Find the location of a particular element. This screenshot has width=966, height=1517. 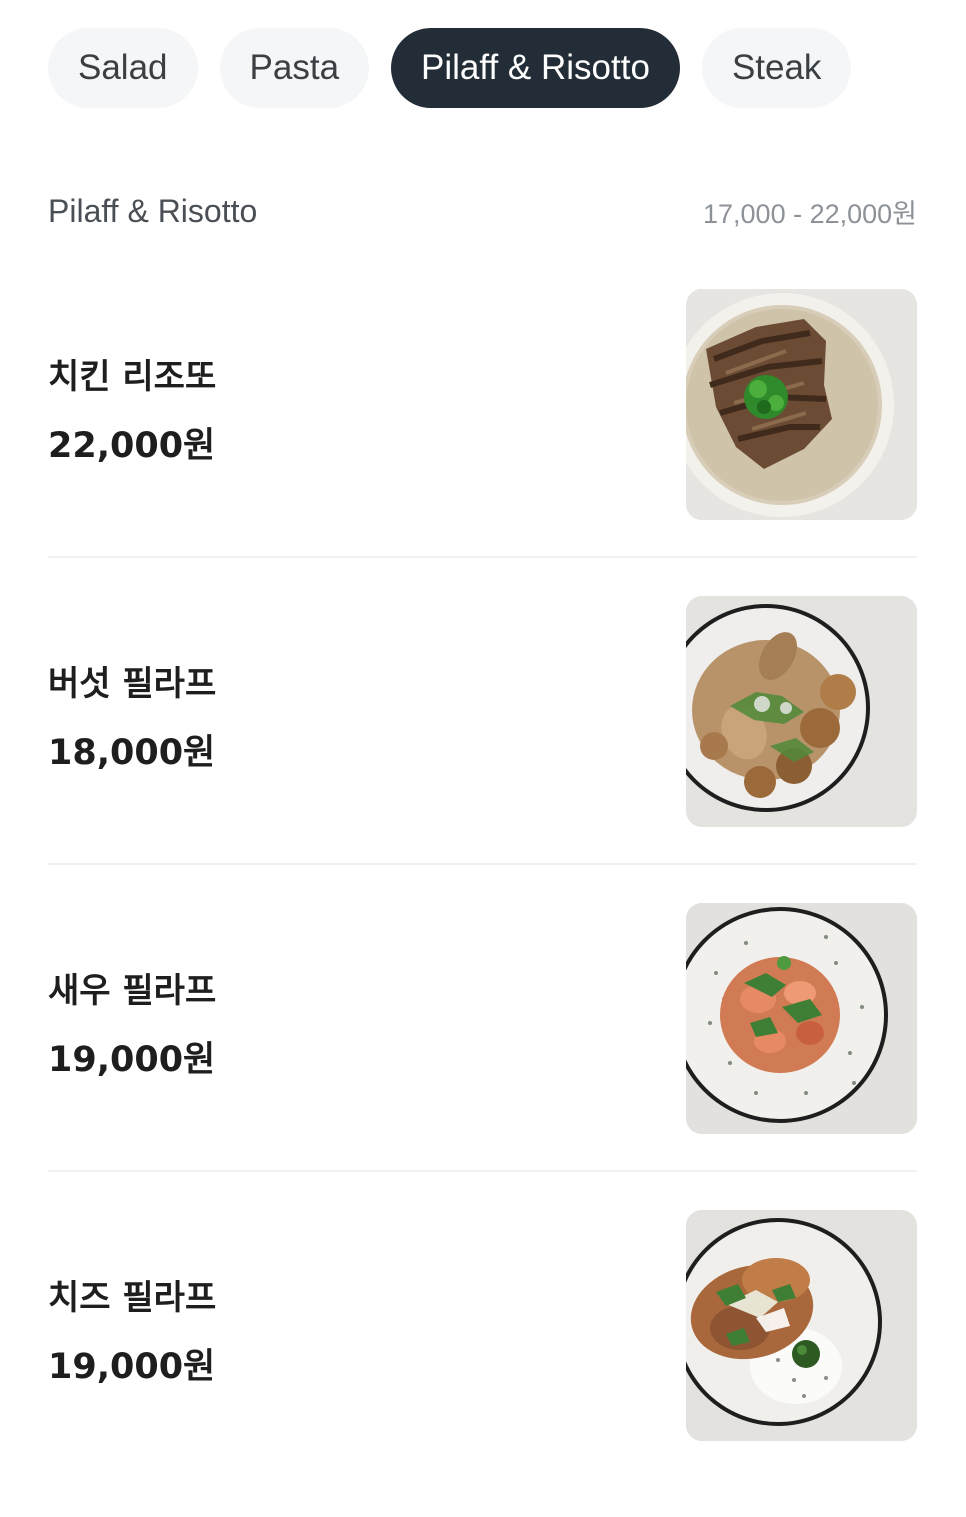

chicken-risotto-photo is located at coordinates (801, 404).